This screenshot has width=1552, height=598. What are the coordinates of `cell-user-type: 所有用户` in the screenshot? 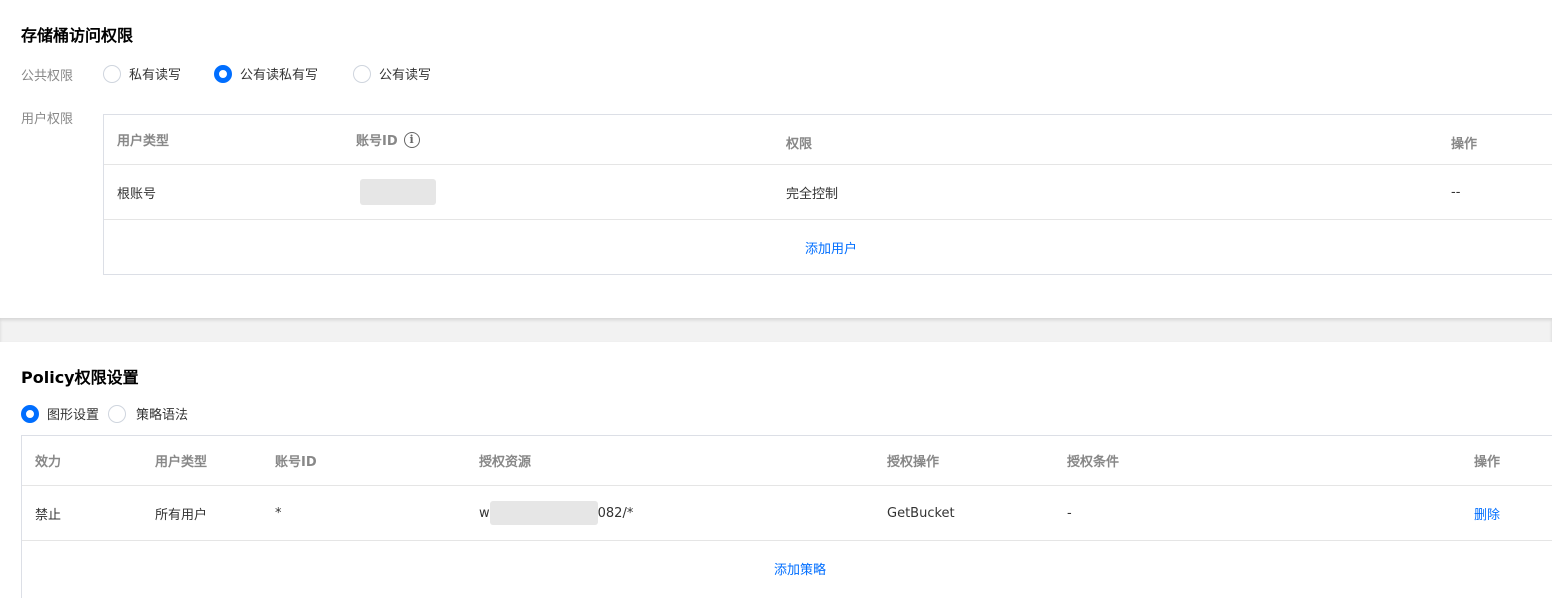 It's located at (181, 515).